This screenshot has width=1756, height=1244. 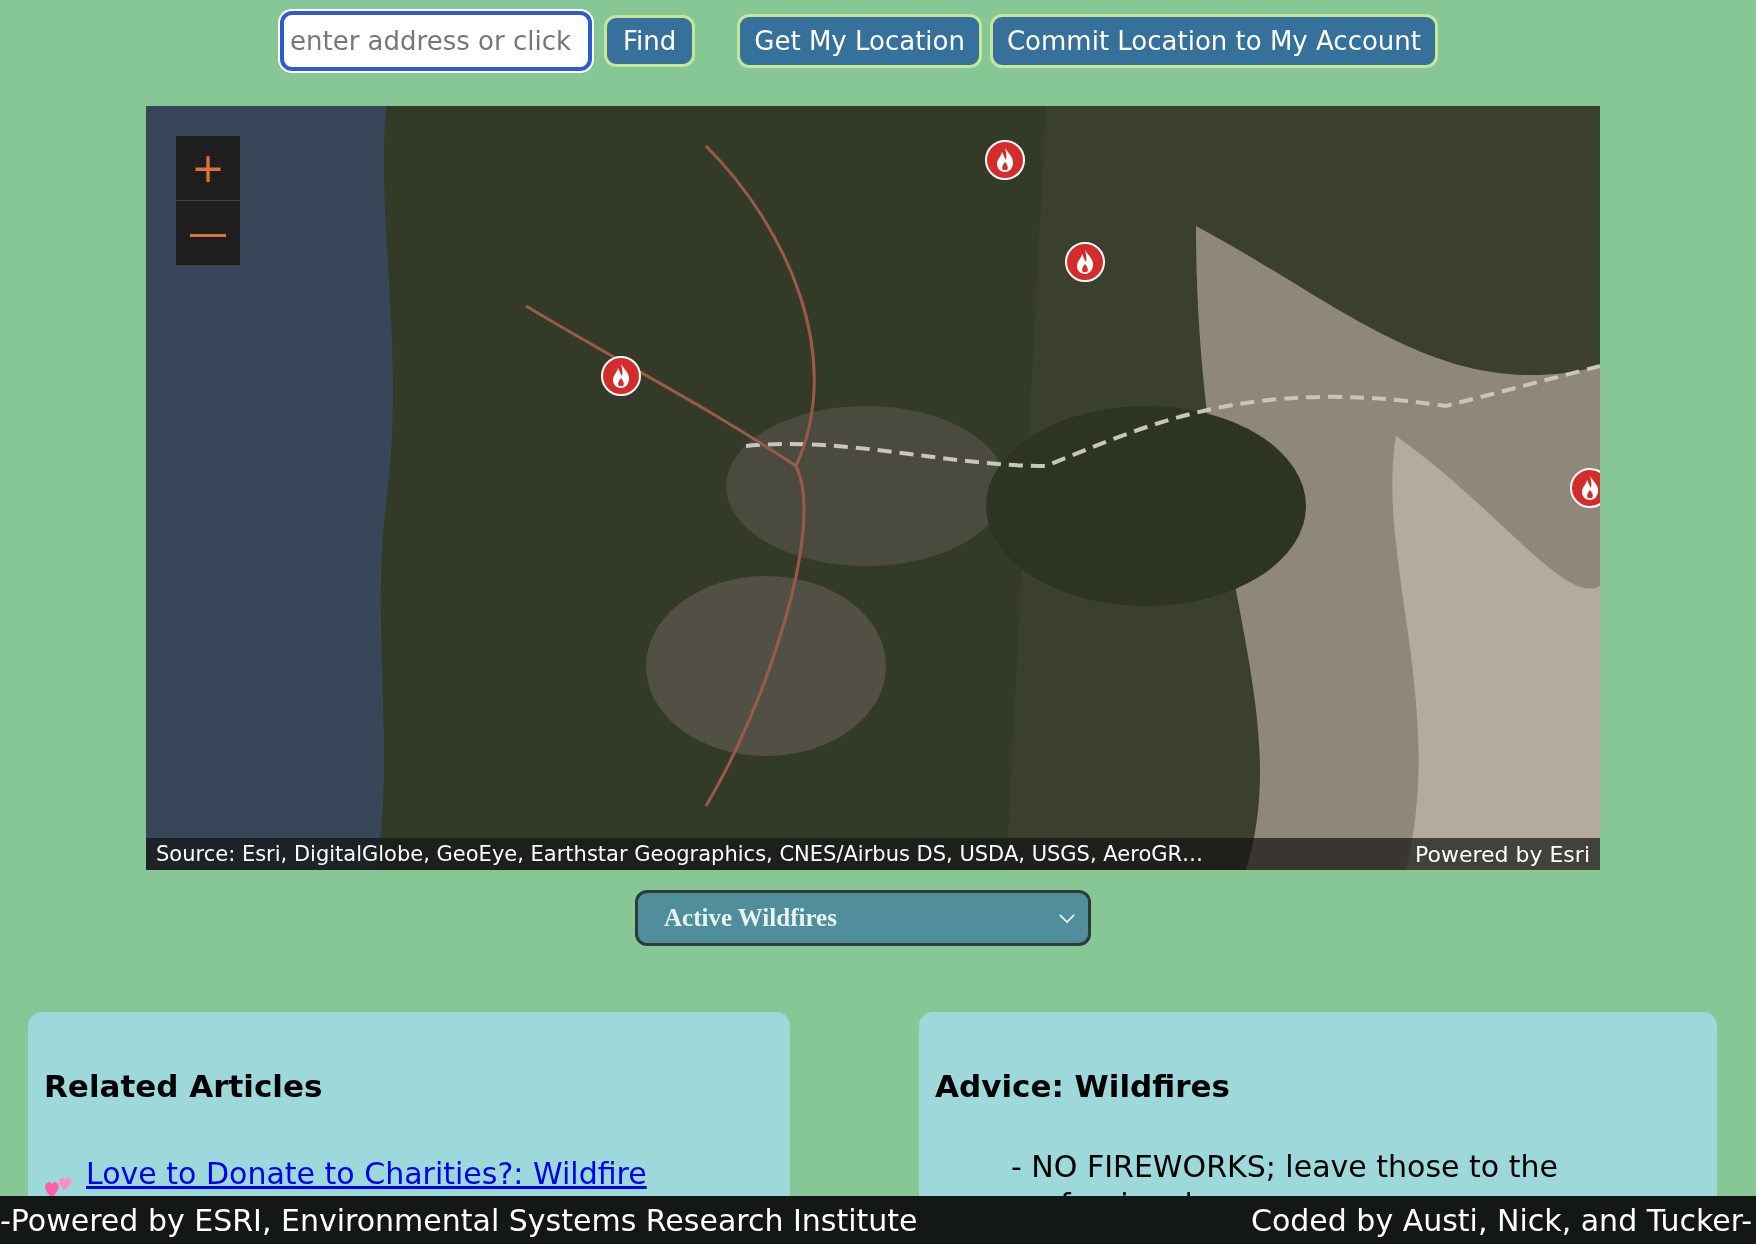 I want to click on footer-credit: Coded by Austi, Nick, and Tucker-, so click(x=1501, y=1220).